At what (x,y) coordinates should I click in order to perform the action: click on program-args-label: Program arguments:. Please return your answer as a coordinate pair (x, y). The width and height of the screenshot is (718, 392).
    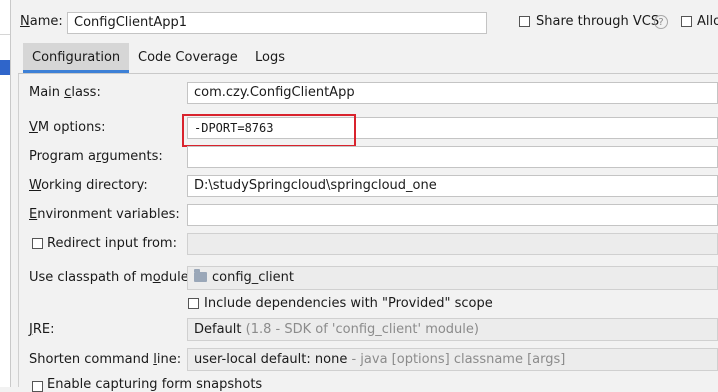
    Looking at the image, I should click on (96, 156).